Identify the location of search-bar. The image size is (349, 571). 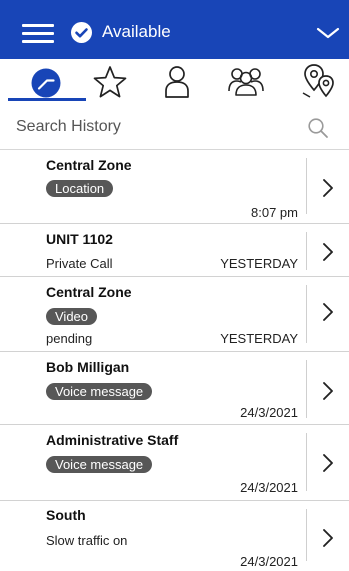
(174, 127).